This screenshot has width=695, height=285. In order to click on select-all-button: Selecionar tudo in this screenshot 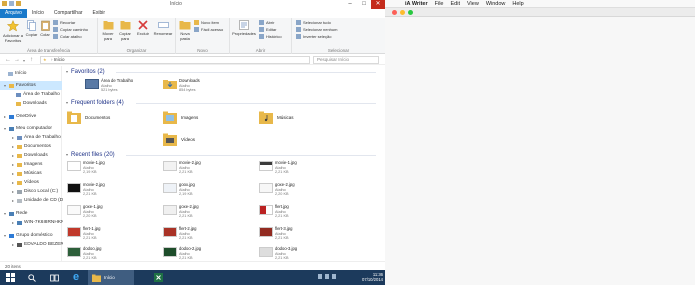, I will do `click(313, 22)`.